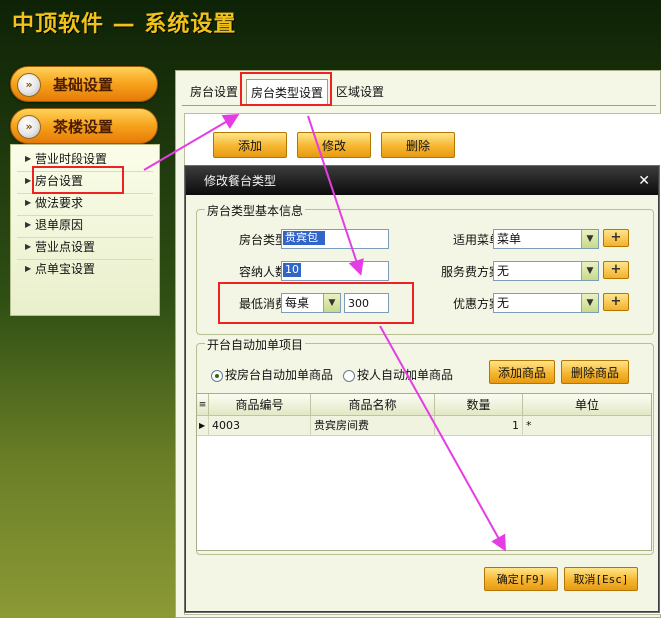 This screenshot has height=618, width=661. What do you see at coordinates (521, 579) in the screenshot?
I see `ok-button: 确定[F9]` at bounding box center [521, 579].